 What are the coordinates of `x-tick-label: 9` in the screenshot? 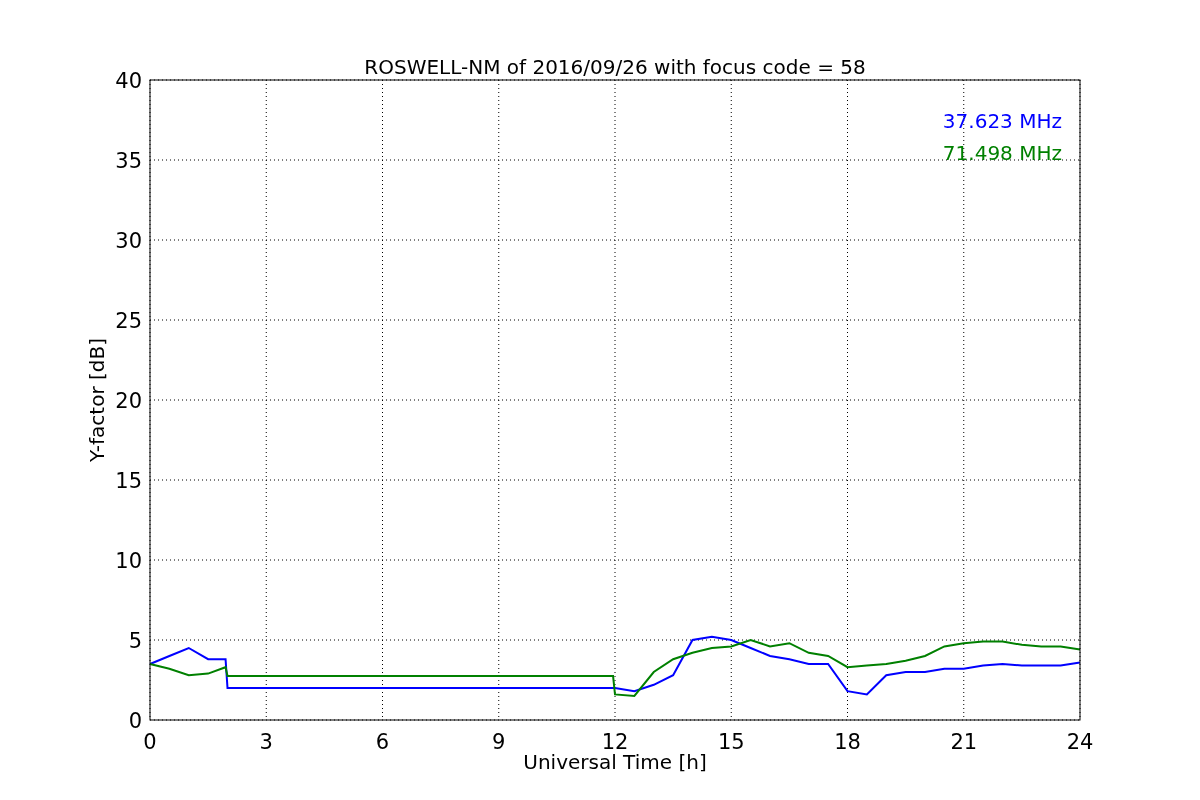 It's located at (499, 742).